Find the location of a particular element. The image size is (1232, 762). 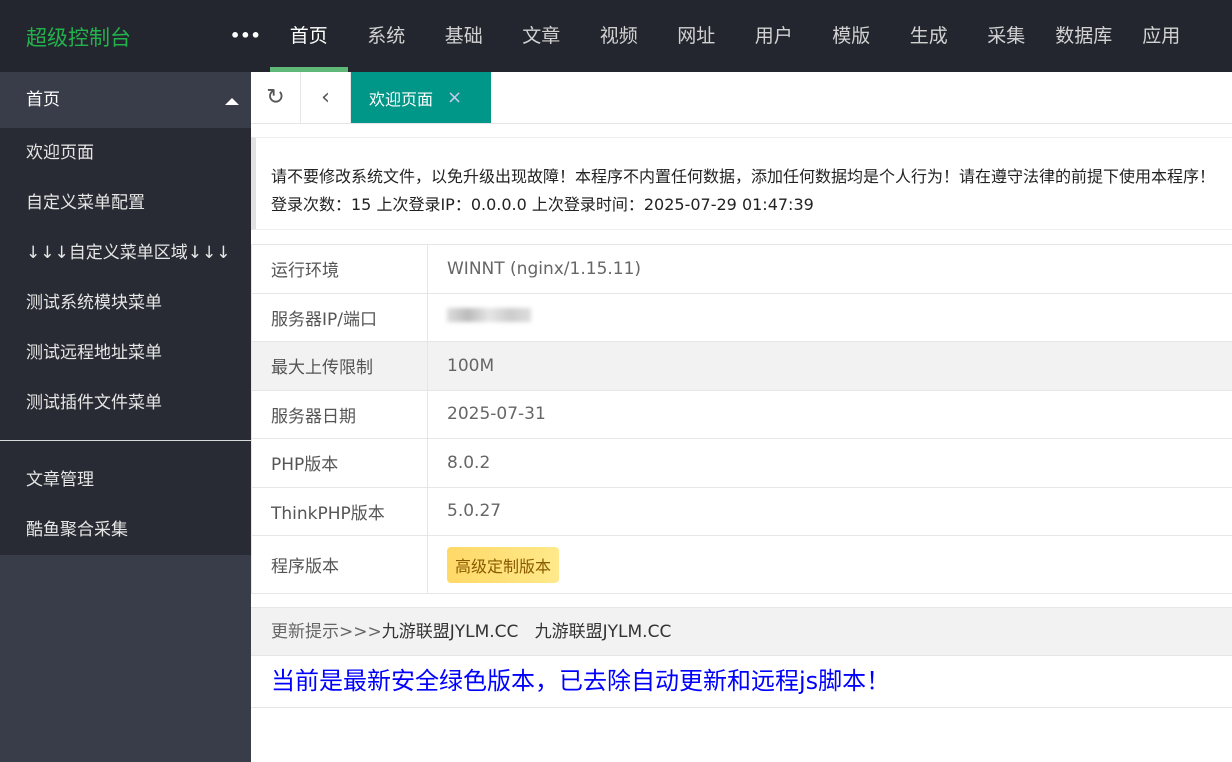

row-label: PHP版本 is located at coordinates (339, 463).